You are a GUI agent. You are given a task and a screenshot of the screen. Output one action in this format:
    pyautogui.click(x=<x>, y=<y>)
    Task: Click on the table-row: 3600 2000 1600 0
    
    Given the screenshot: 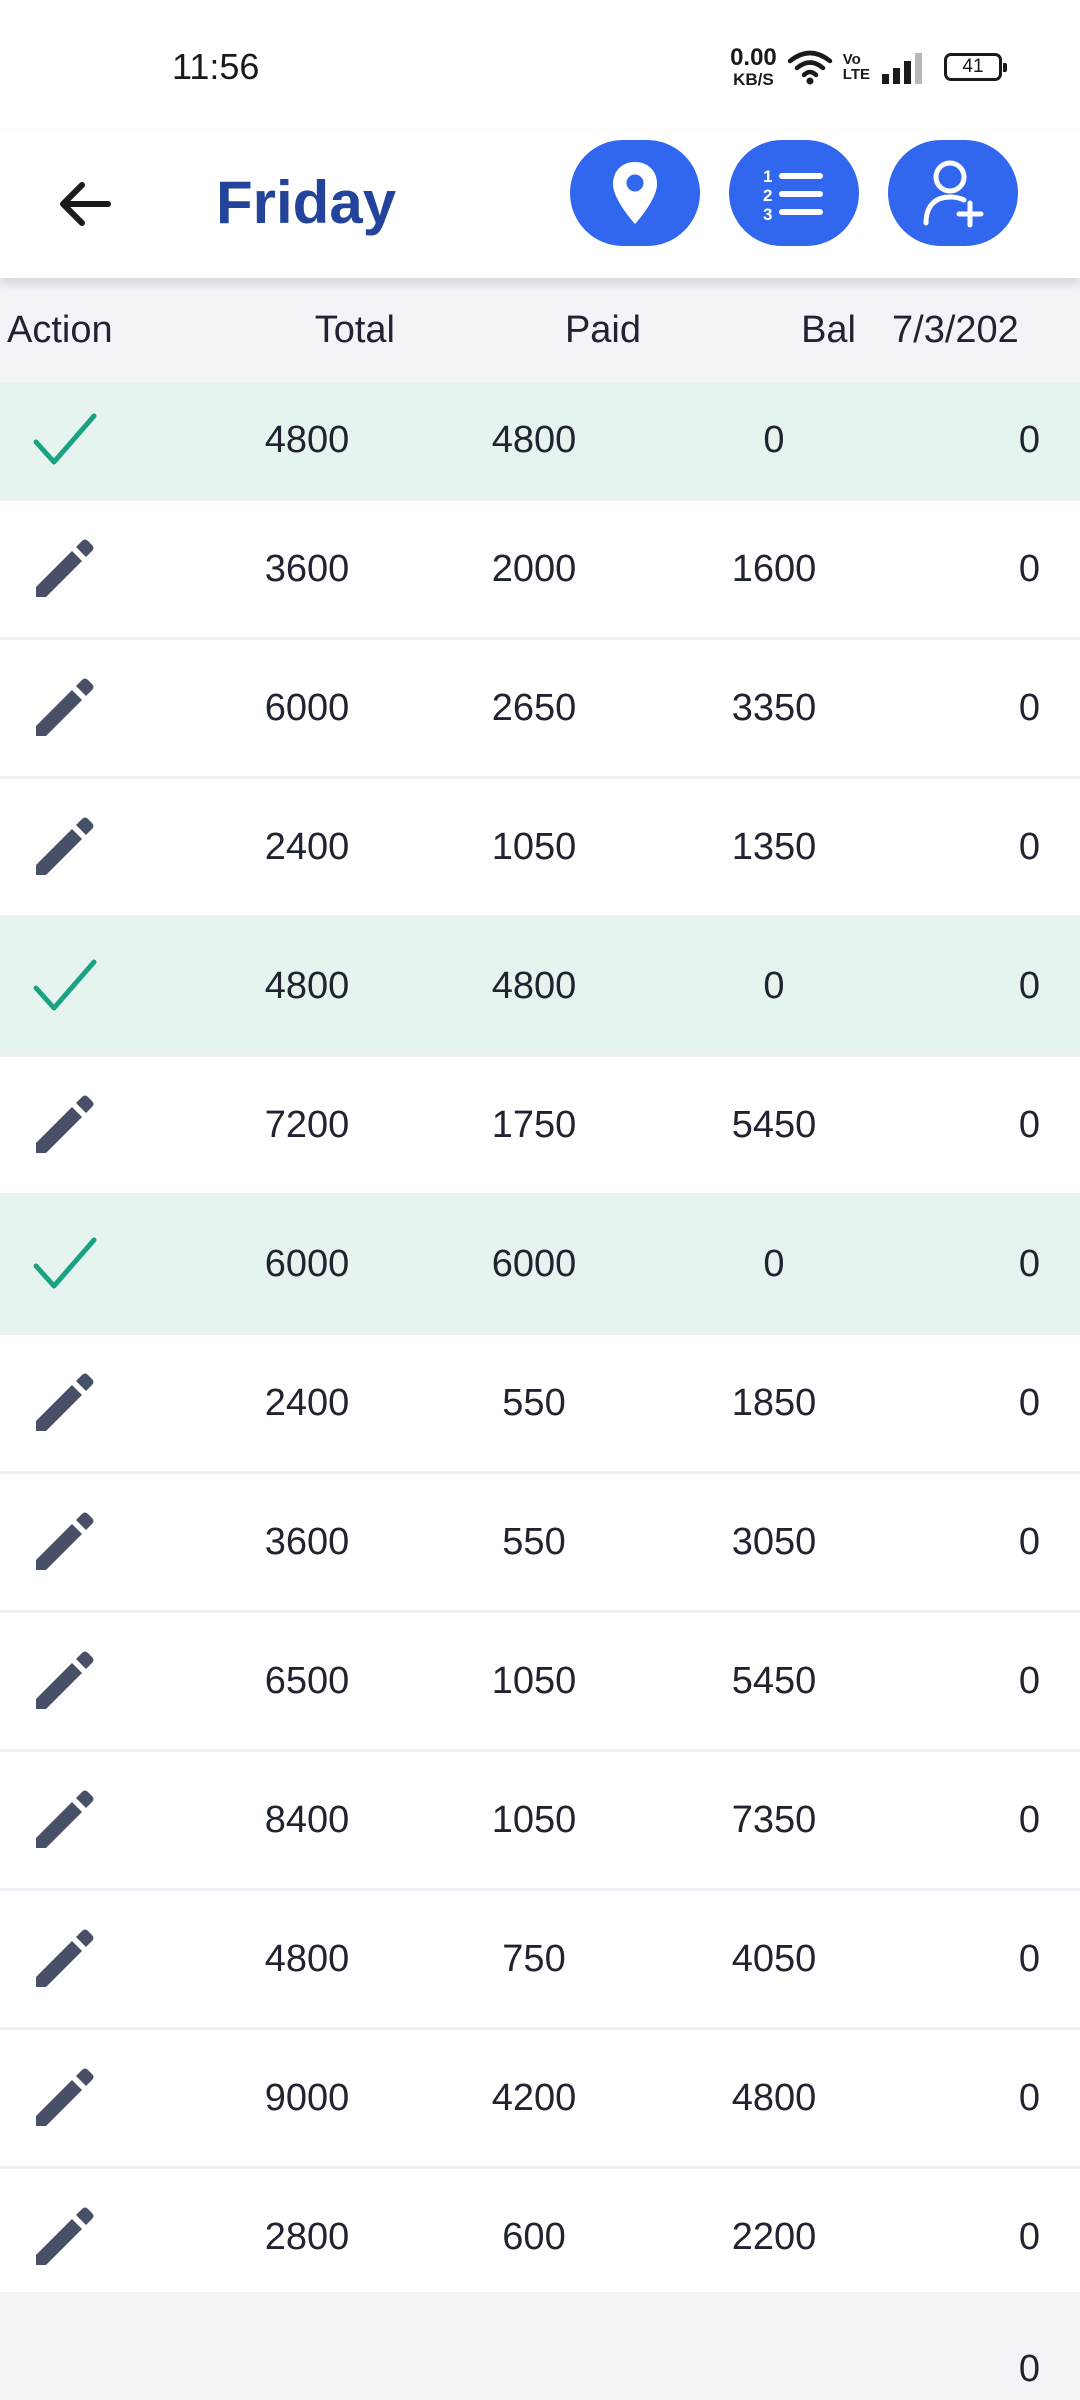 What is the action you would take?
    pyautogui.click(x=540, y=570)
    